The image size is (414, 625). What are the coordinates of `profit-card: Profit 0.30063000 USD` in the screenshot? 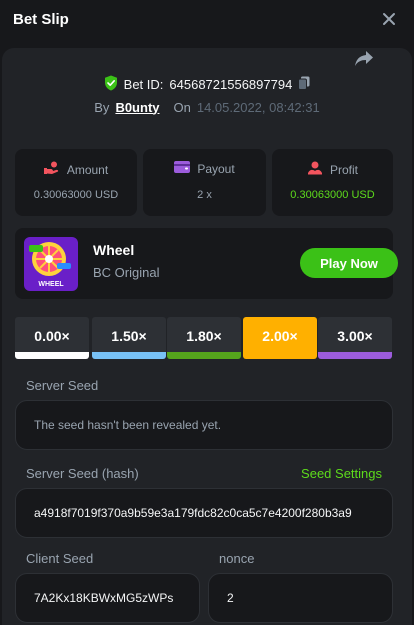 It's located at (332, 182).